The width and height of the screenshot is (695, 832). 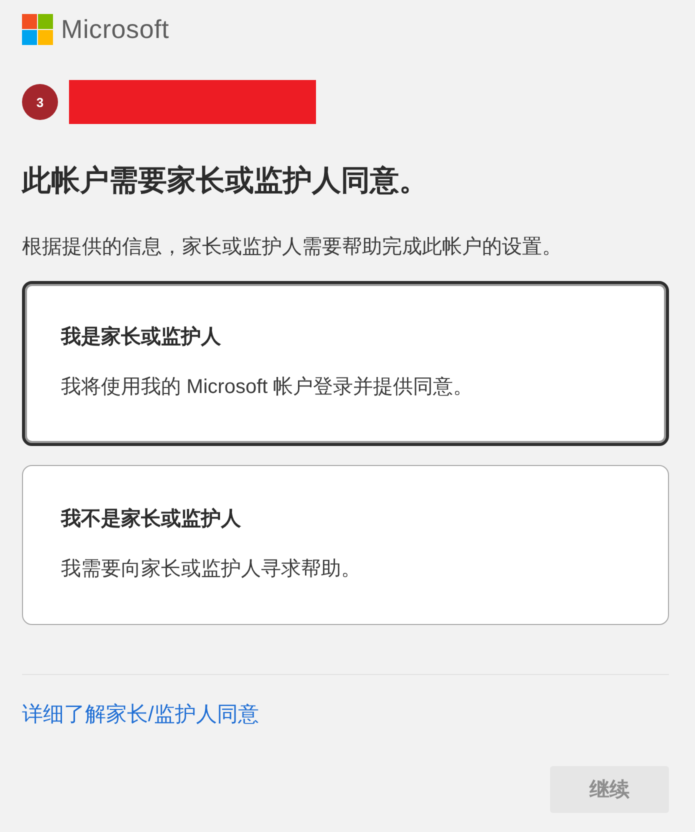 What do you see at coordinates (140, 715) in the screenshot?
I see `learn-more-link: 详细了解家长/监护人同意` at bounding box center [140, 715].